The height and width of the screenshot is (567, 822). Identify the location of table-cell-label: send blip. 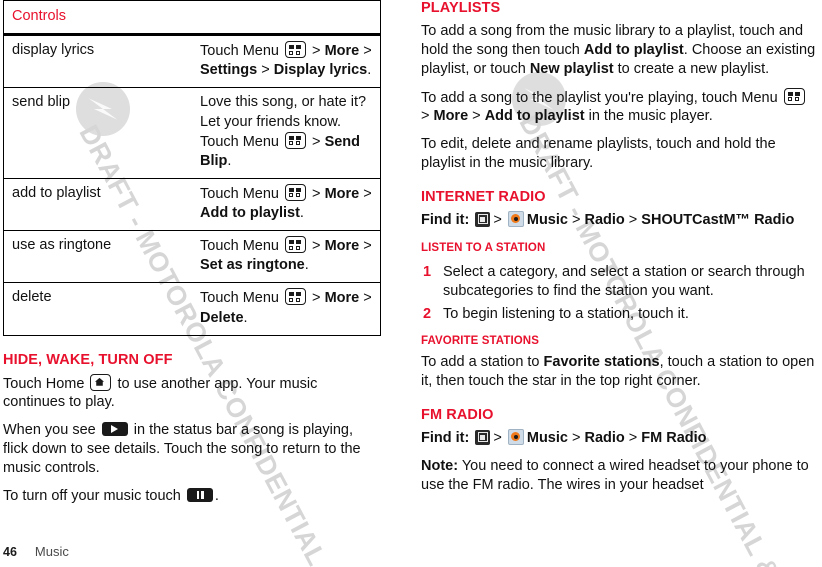
(97, 133).